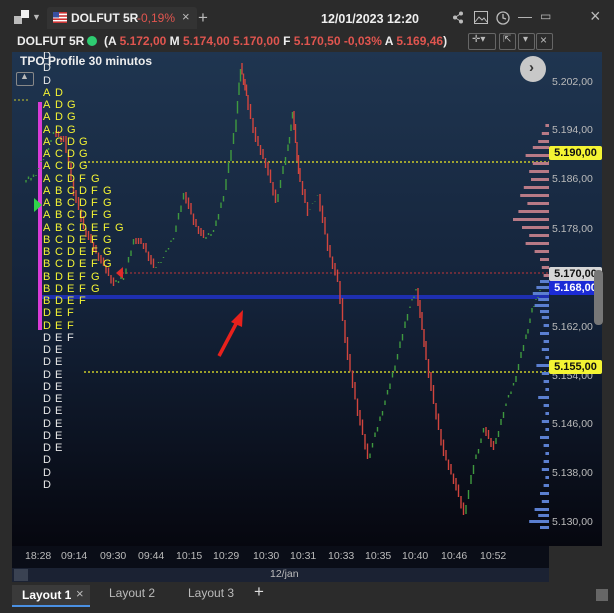 The height and width of the screenshot is (613, 614). I want to click on minimize-icon: —, so click(525, 16).